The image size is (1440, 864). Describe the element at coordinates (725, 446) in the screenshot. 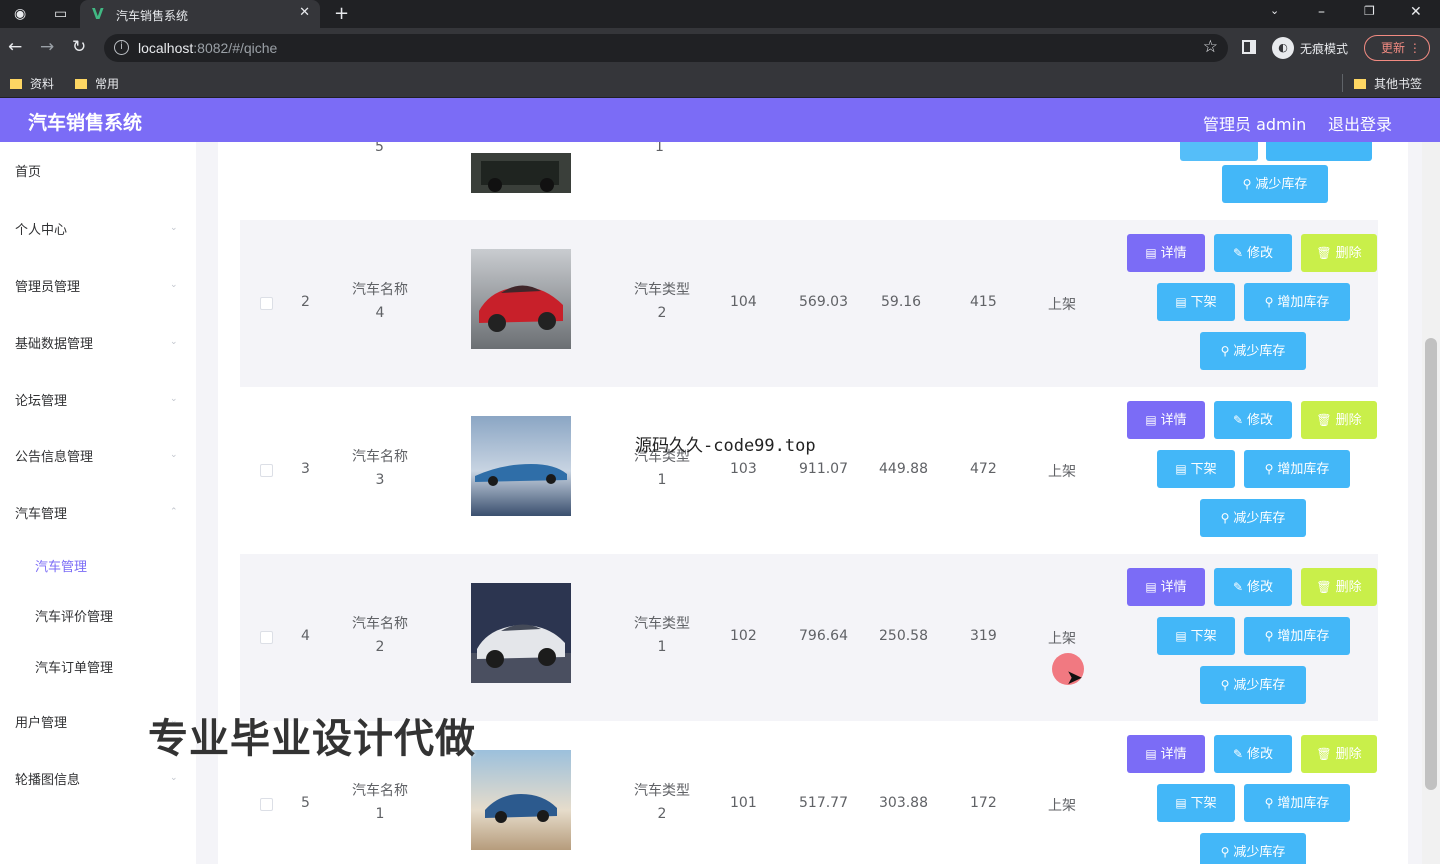

I see `source-watermark-text: 源码久久-code99.top` at that location.